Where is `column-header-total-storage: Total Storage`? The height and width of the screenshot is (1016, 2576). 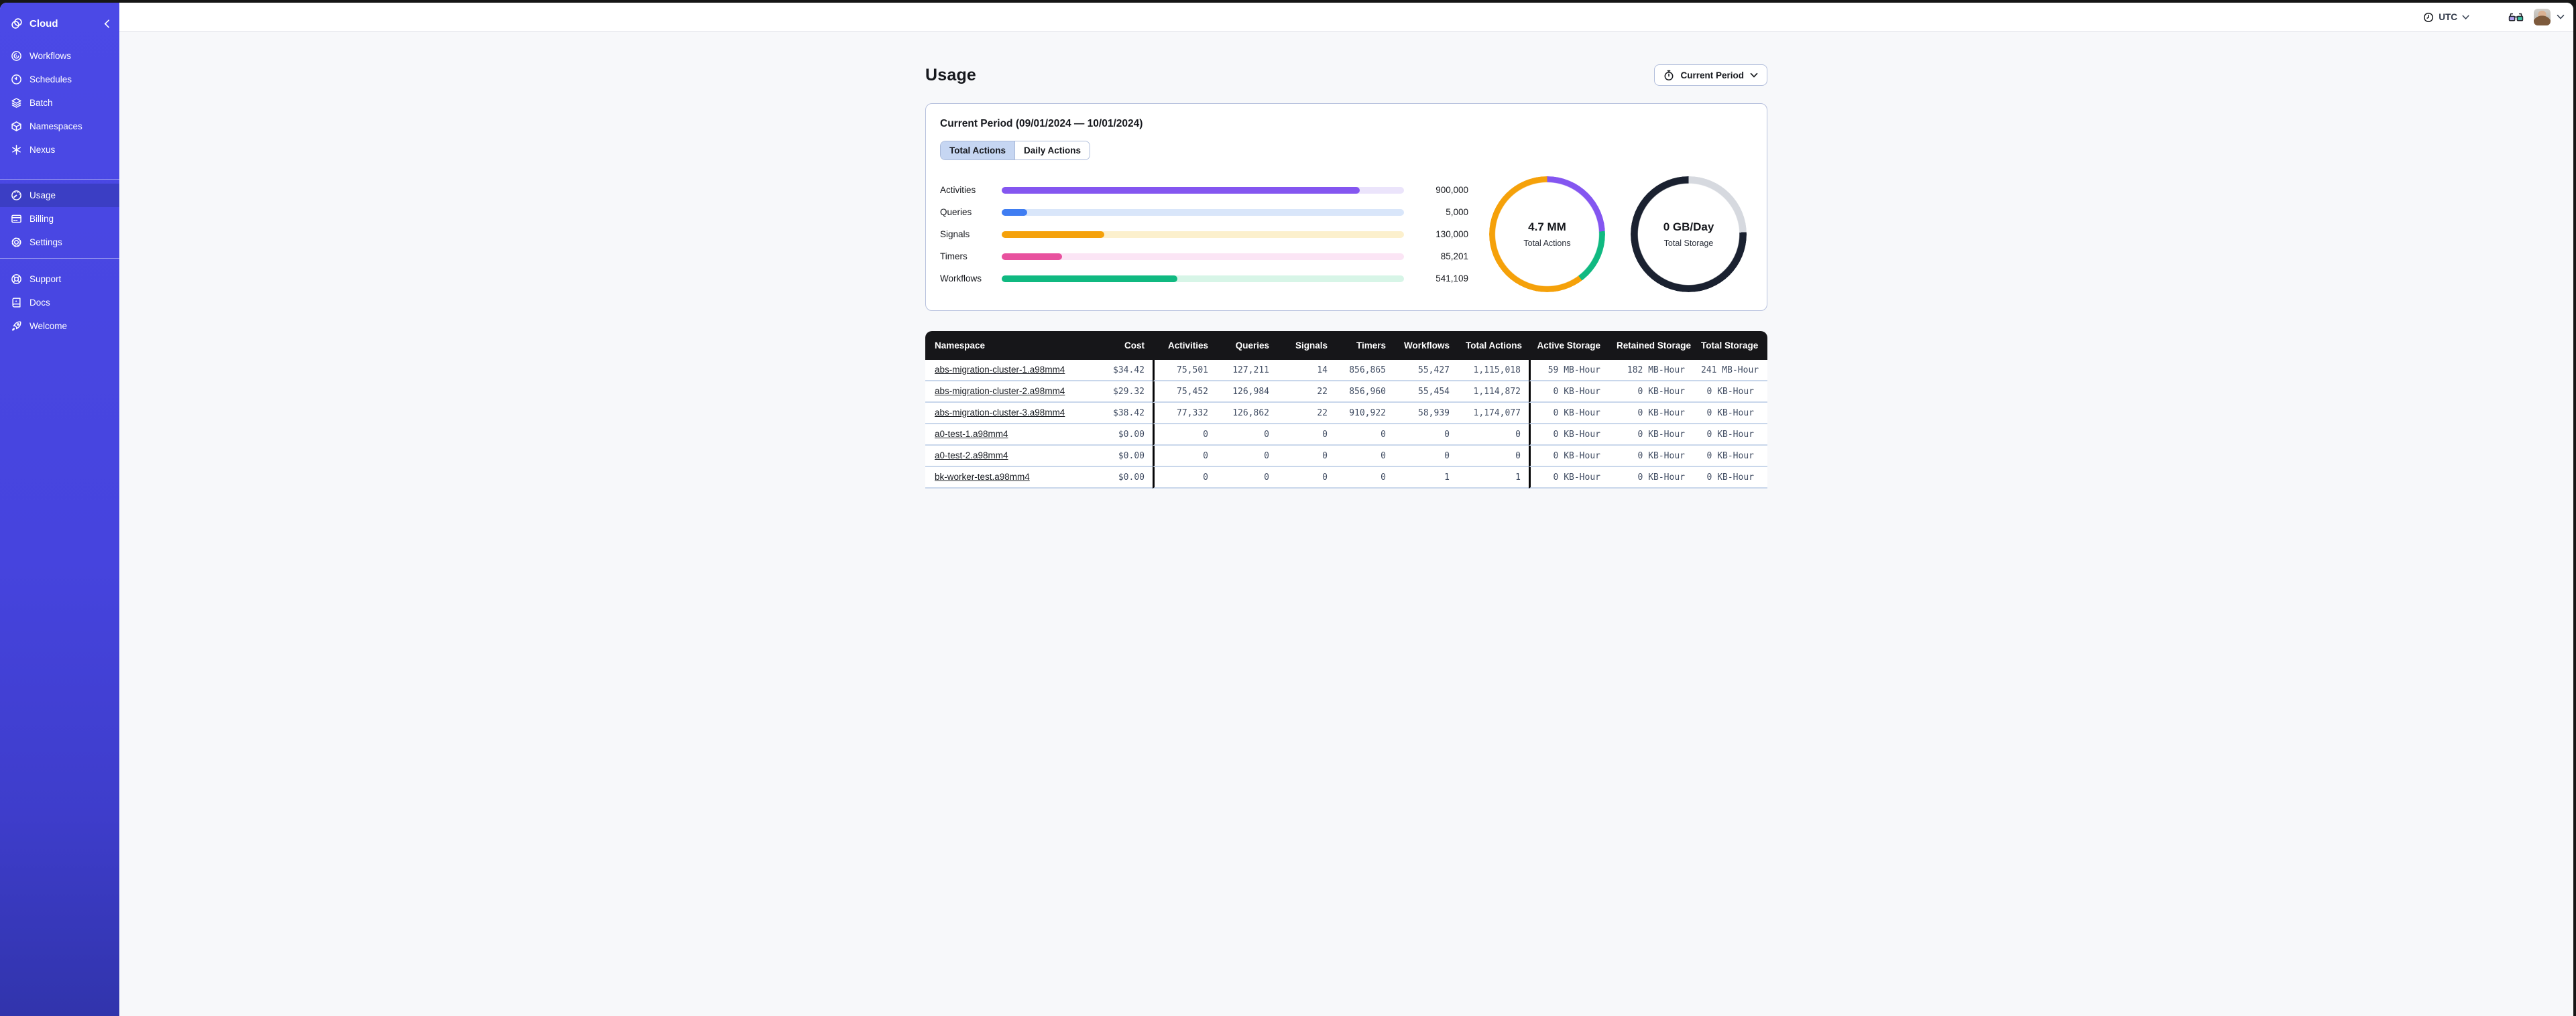 column-header-total-storage: Total Storage is located at coordinates (1730, 346).